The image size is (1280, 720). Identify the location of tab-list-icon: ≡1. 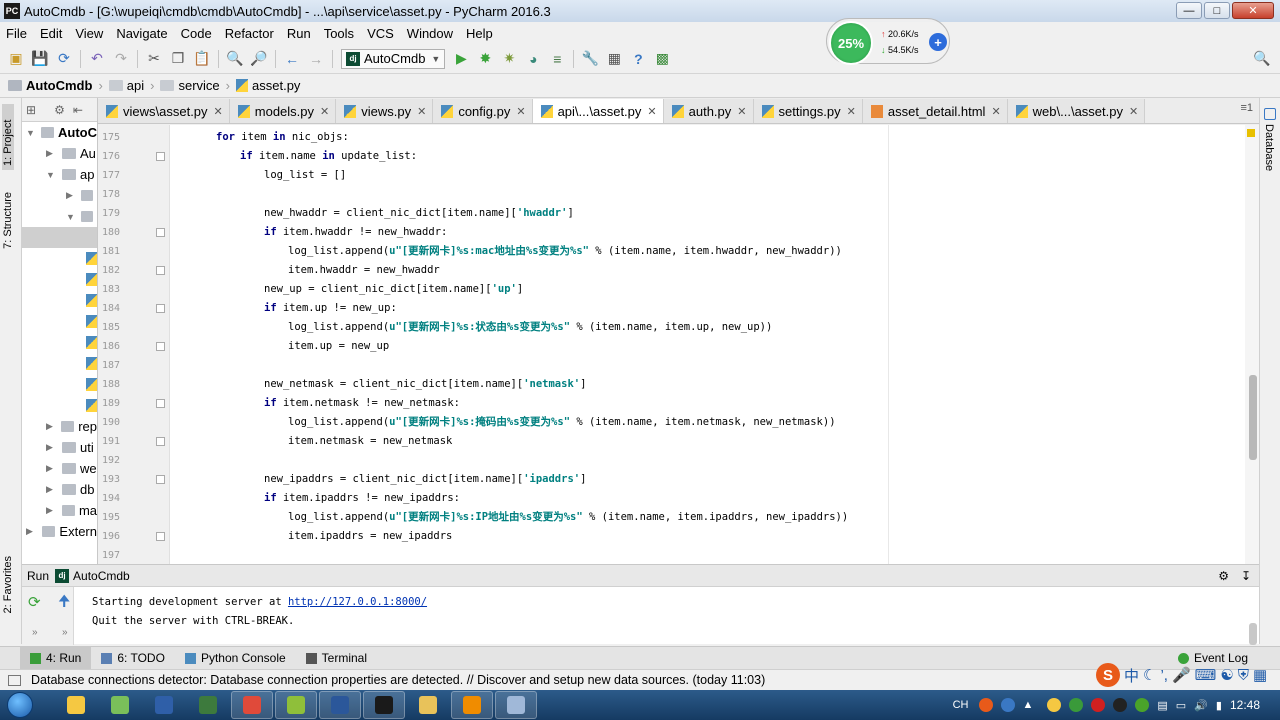
(1246, 108).